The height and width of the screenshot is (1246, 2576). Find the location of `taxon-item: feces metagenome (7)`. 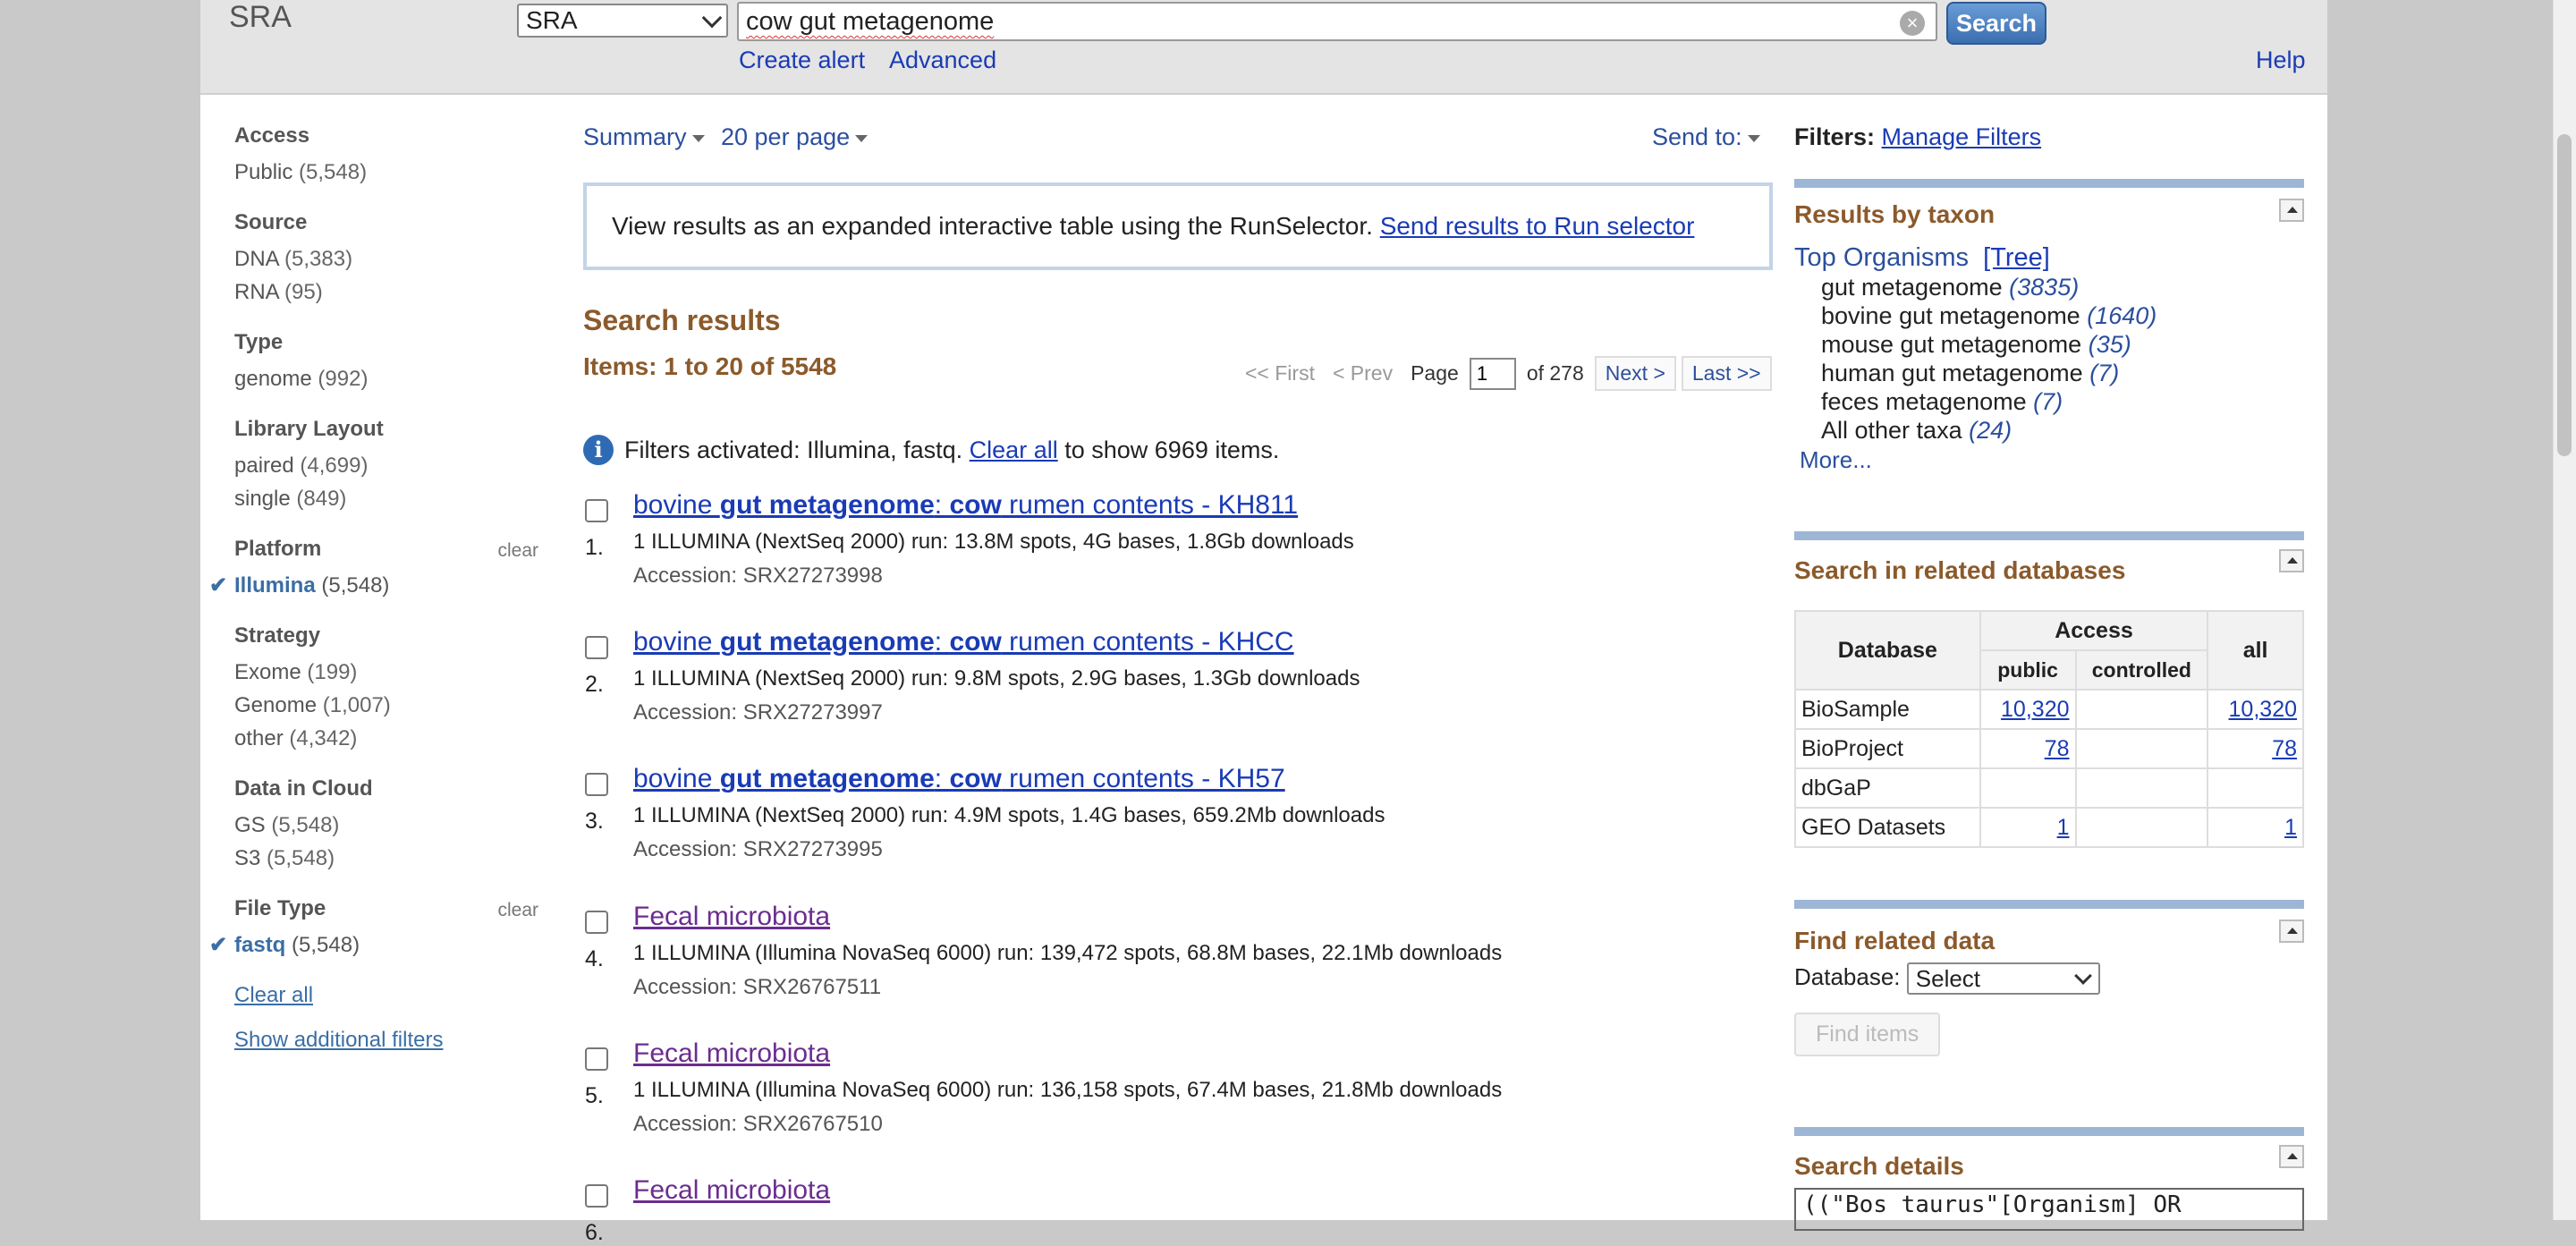

taxon-item: feces metagenome (7) is located at coordinates (2062, 401).